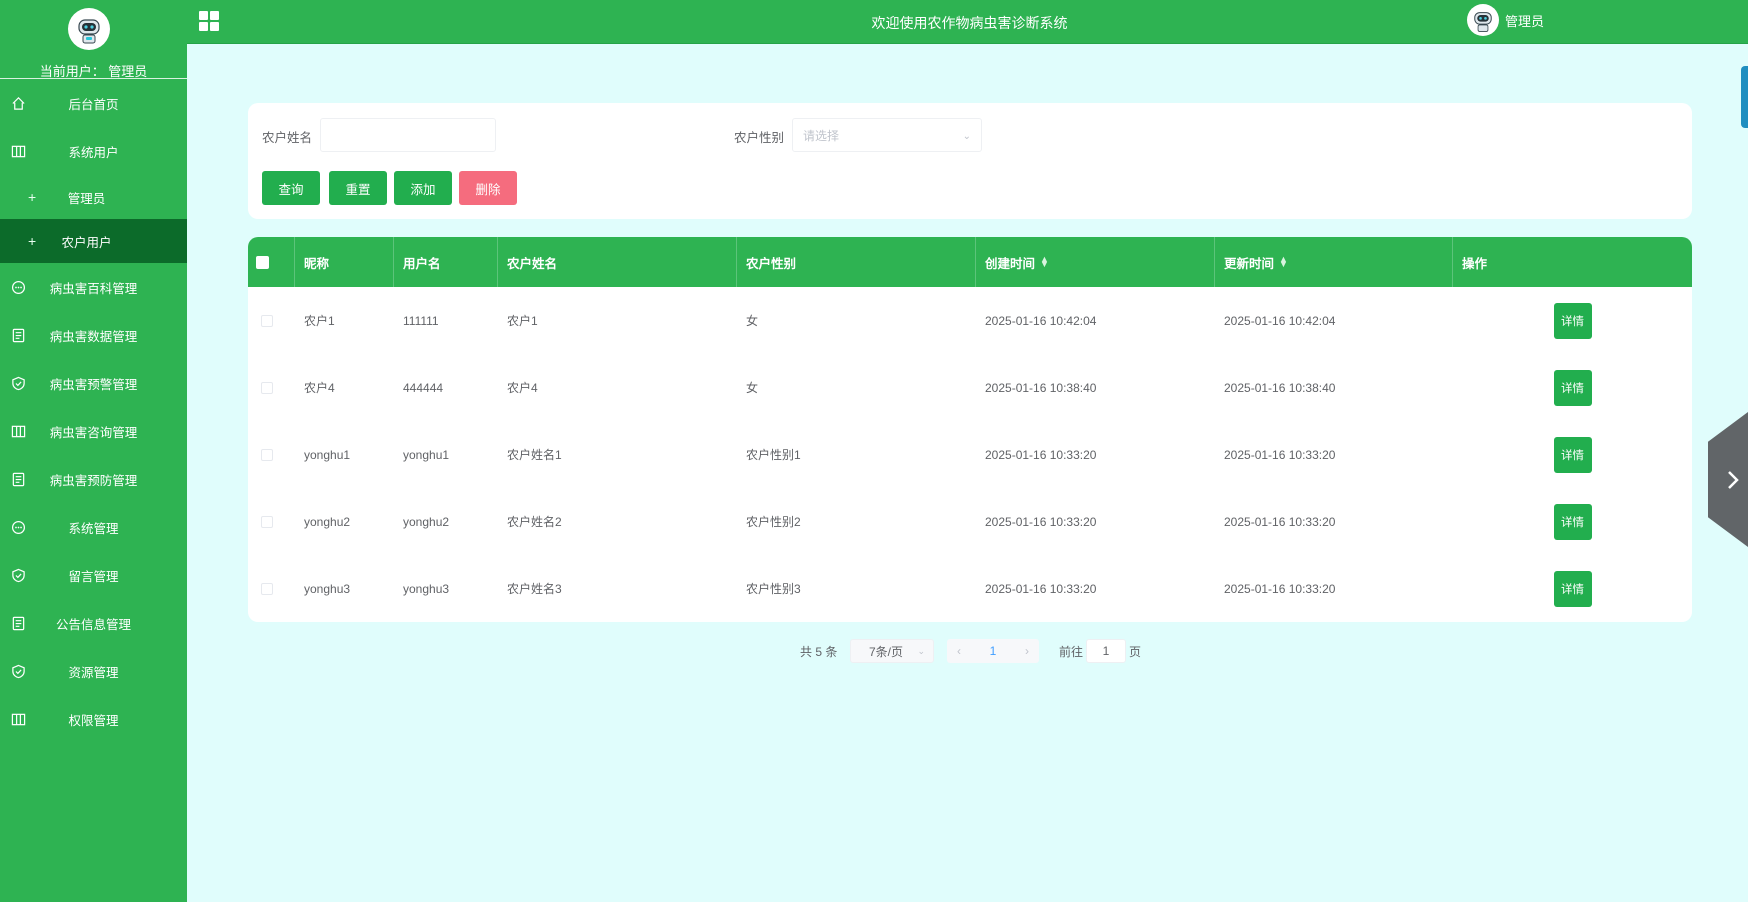 Image resolution: width=1748 pixels, height=902 pixels. I want to click on sidebar-item: + 农户用户, so click(93, 241).